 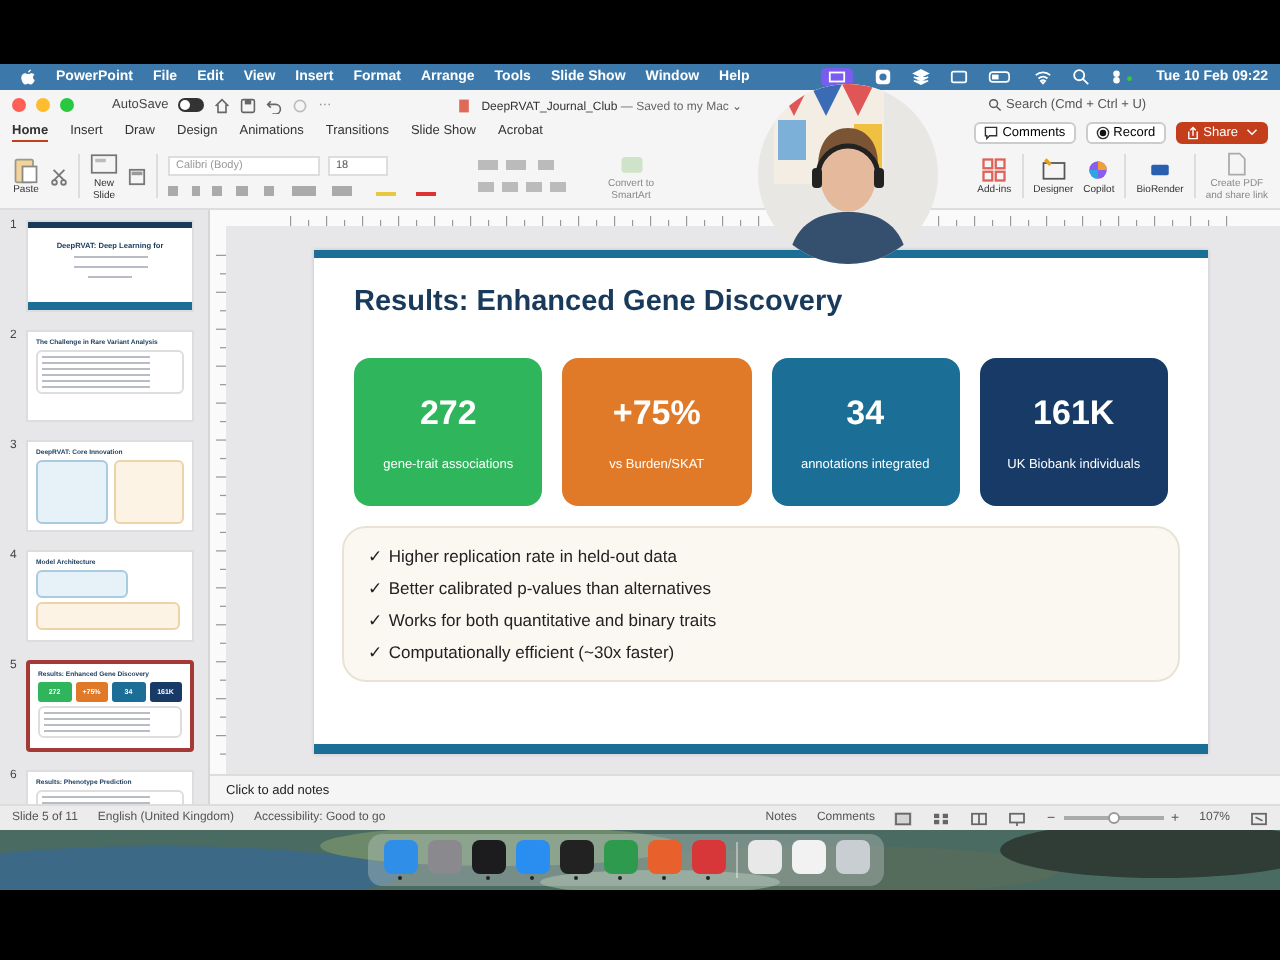 What do you see at coordinates (1259, 818) in the screenshot?
I see `fit-to-window-icon` at bounding box center [1259, 818].